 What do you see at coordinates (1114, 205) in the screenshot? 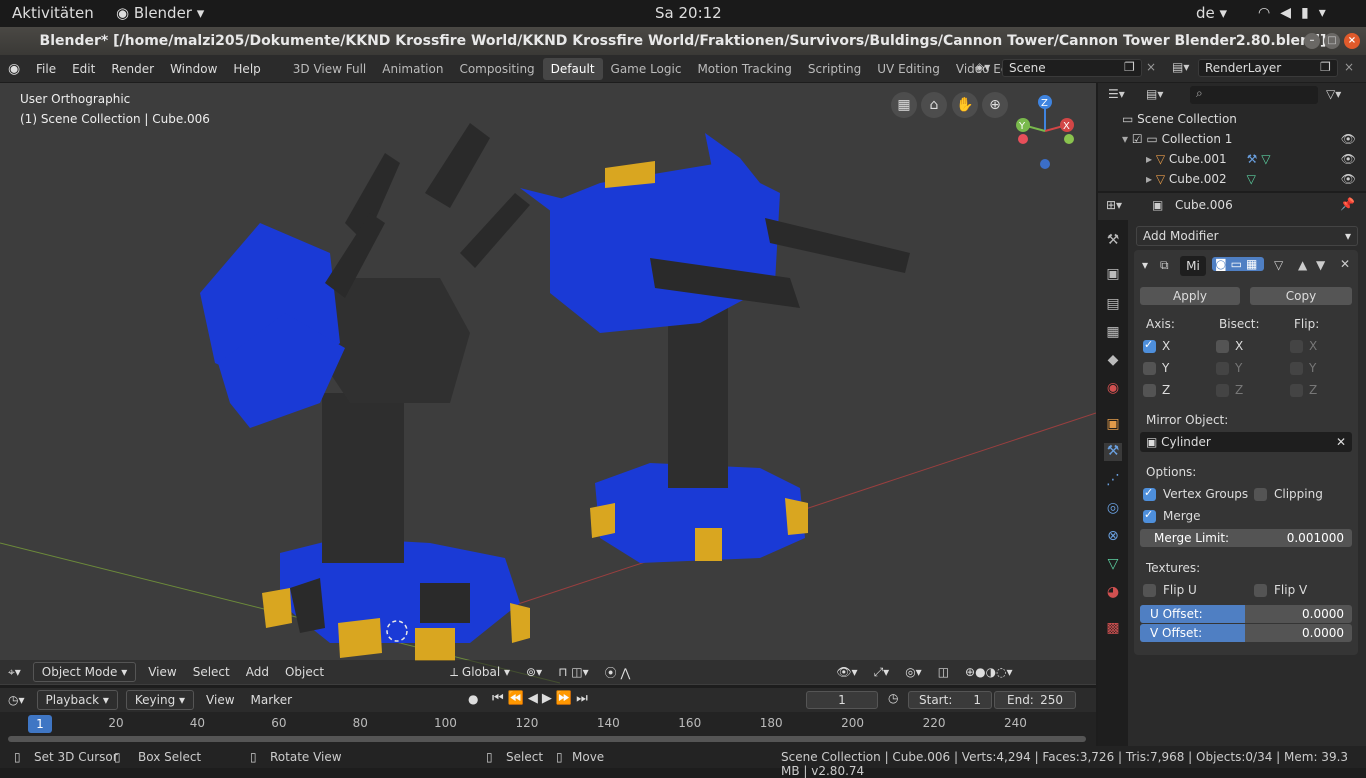
I see `properties-editor-icon: ⊞▾` at bounding box center [1114, 205].